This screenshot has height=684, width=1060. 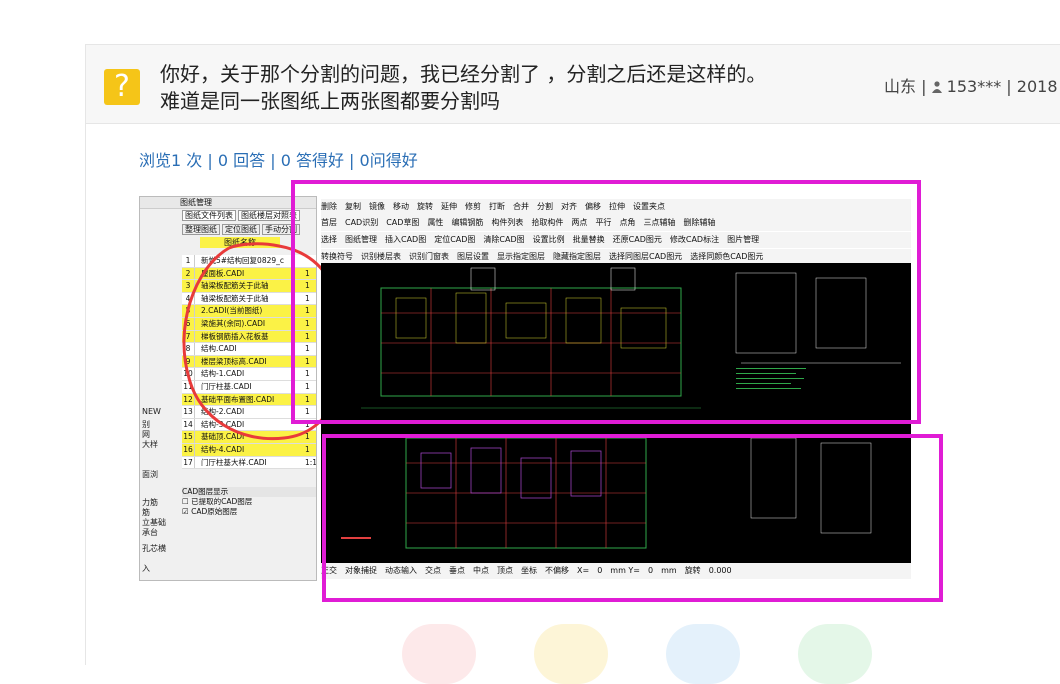 I want to click on user-icon, so click(x=936, y=87).